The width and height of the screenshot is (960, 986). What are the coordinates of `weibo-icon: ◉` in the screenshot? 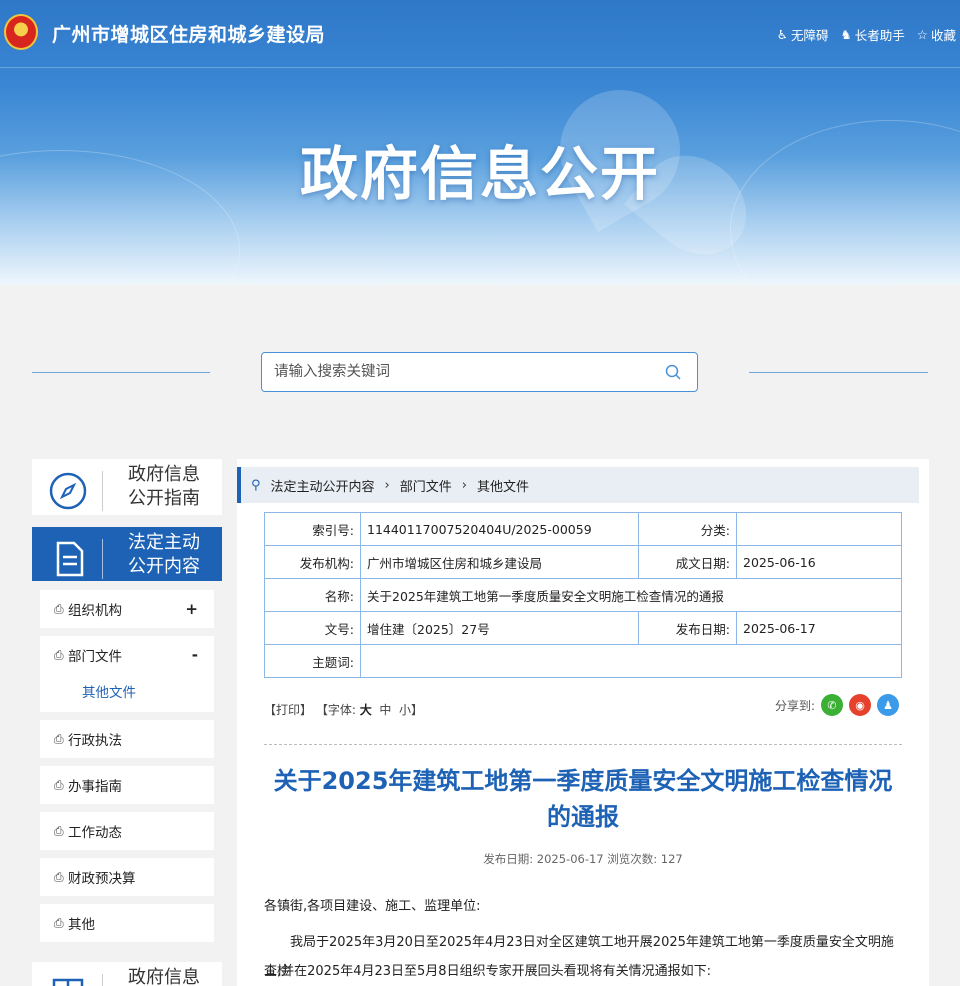 It's located at (860, 705).